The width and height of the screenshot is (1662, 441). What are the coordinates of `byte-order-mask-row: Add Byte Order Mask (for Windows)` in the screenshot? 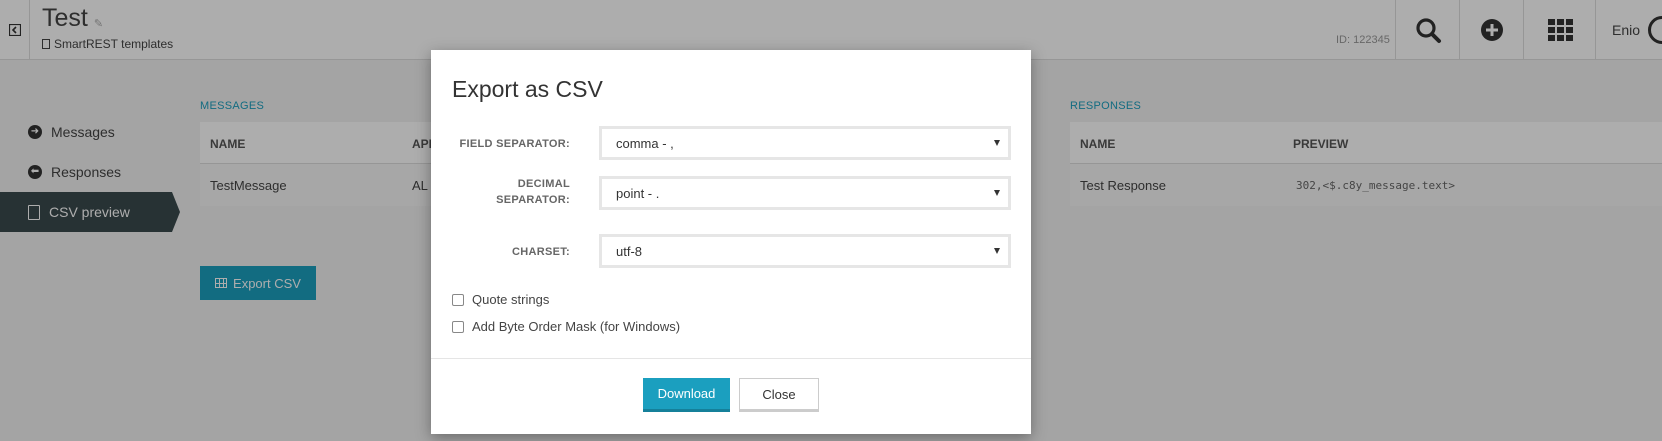 It's located at (566, 326).